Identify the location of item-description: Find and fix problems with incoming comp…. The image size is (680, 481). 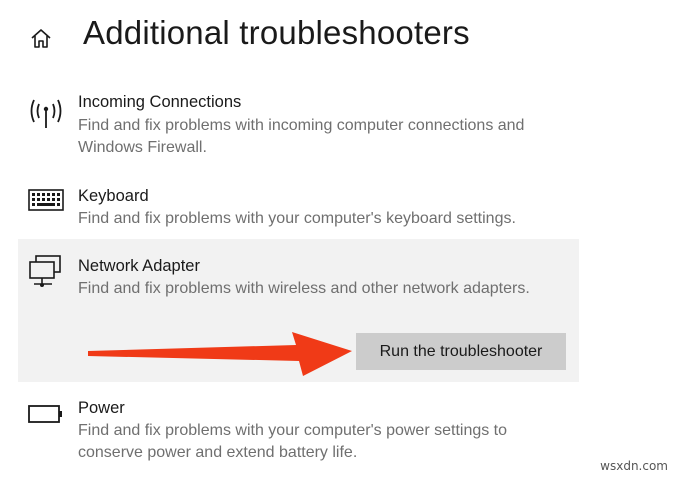
(301, 136).